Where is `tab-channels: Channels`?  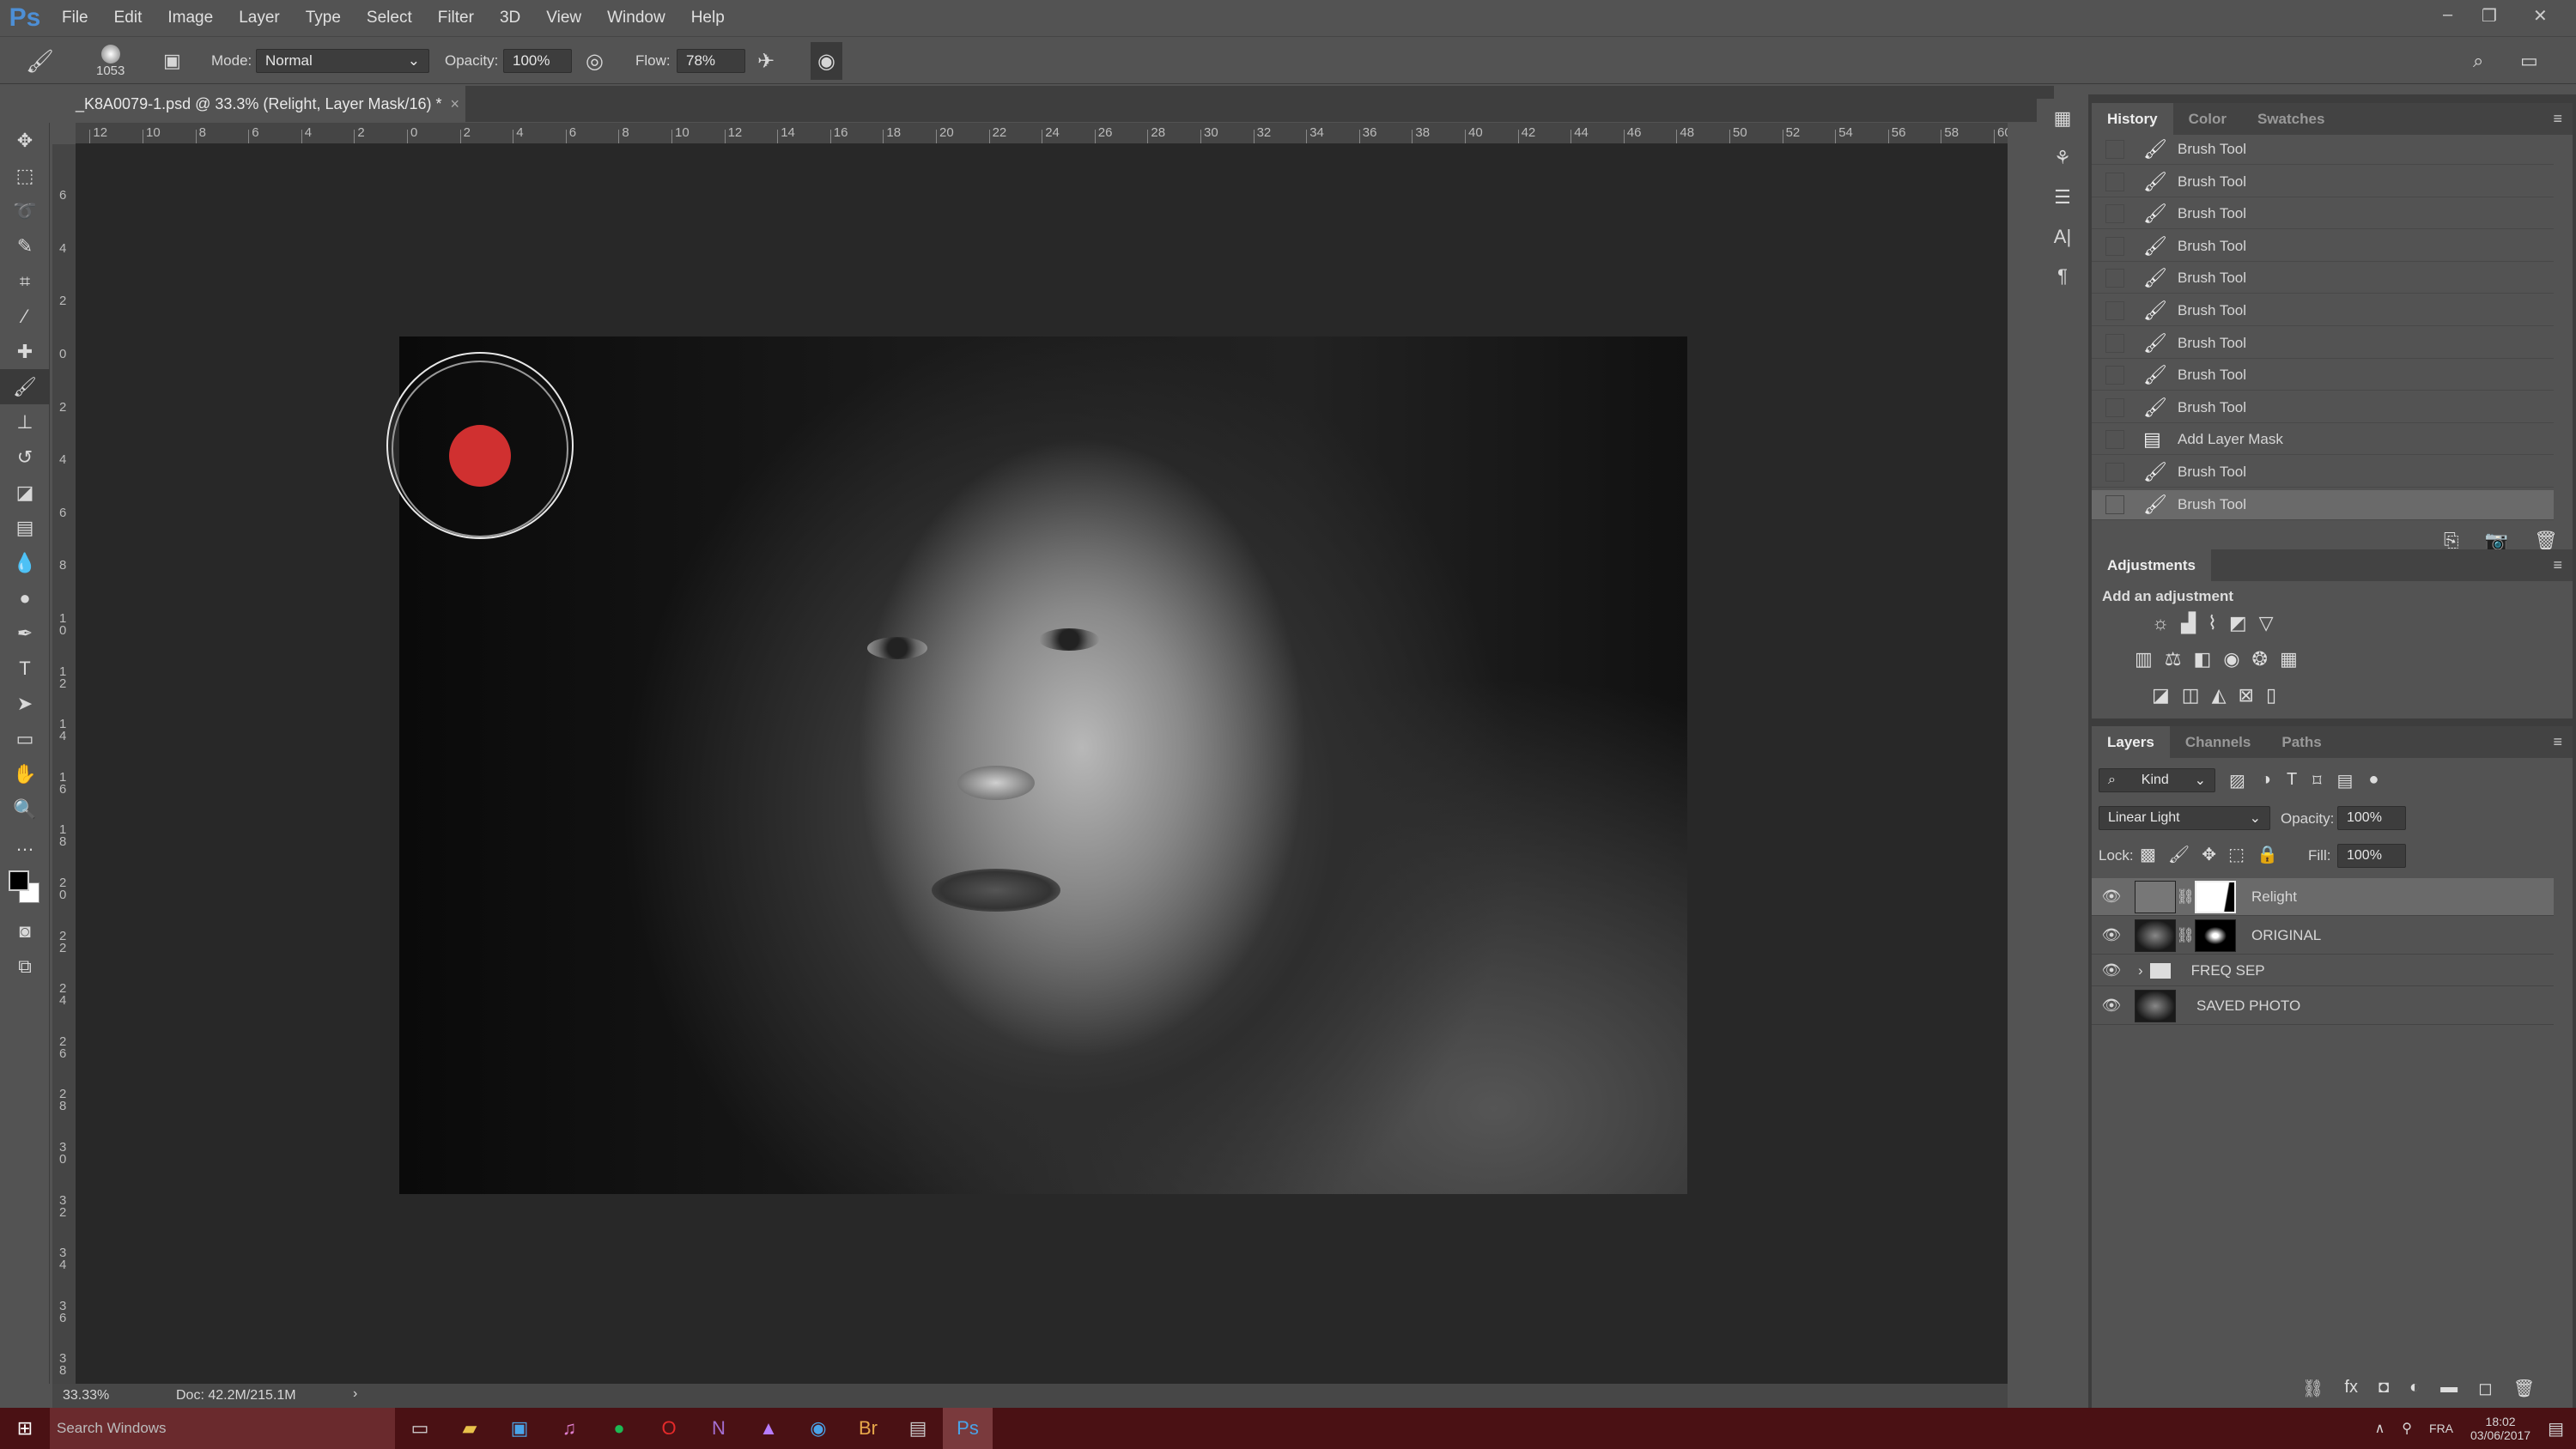
tab-channels: Channels is located at coordinates (2218, 742).